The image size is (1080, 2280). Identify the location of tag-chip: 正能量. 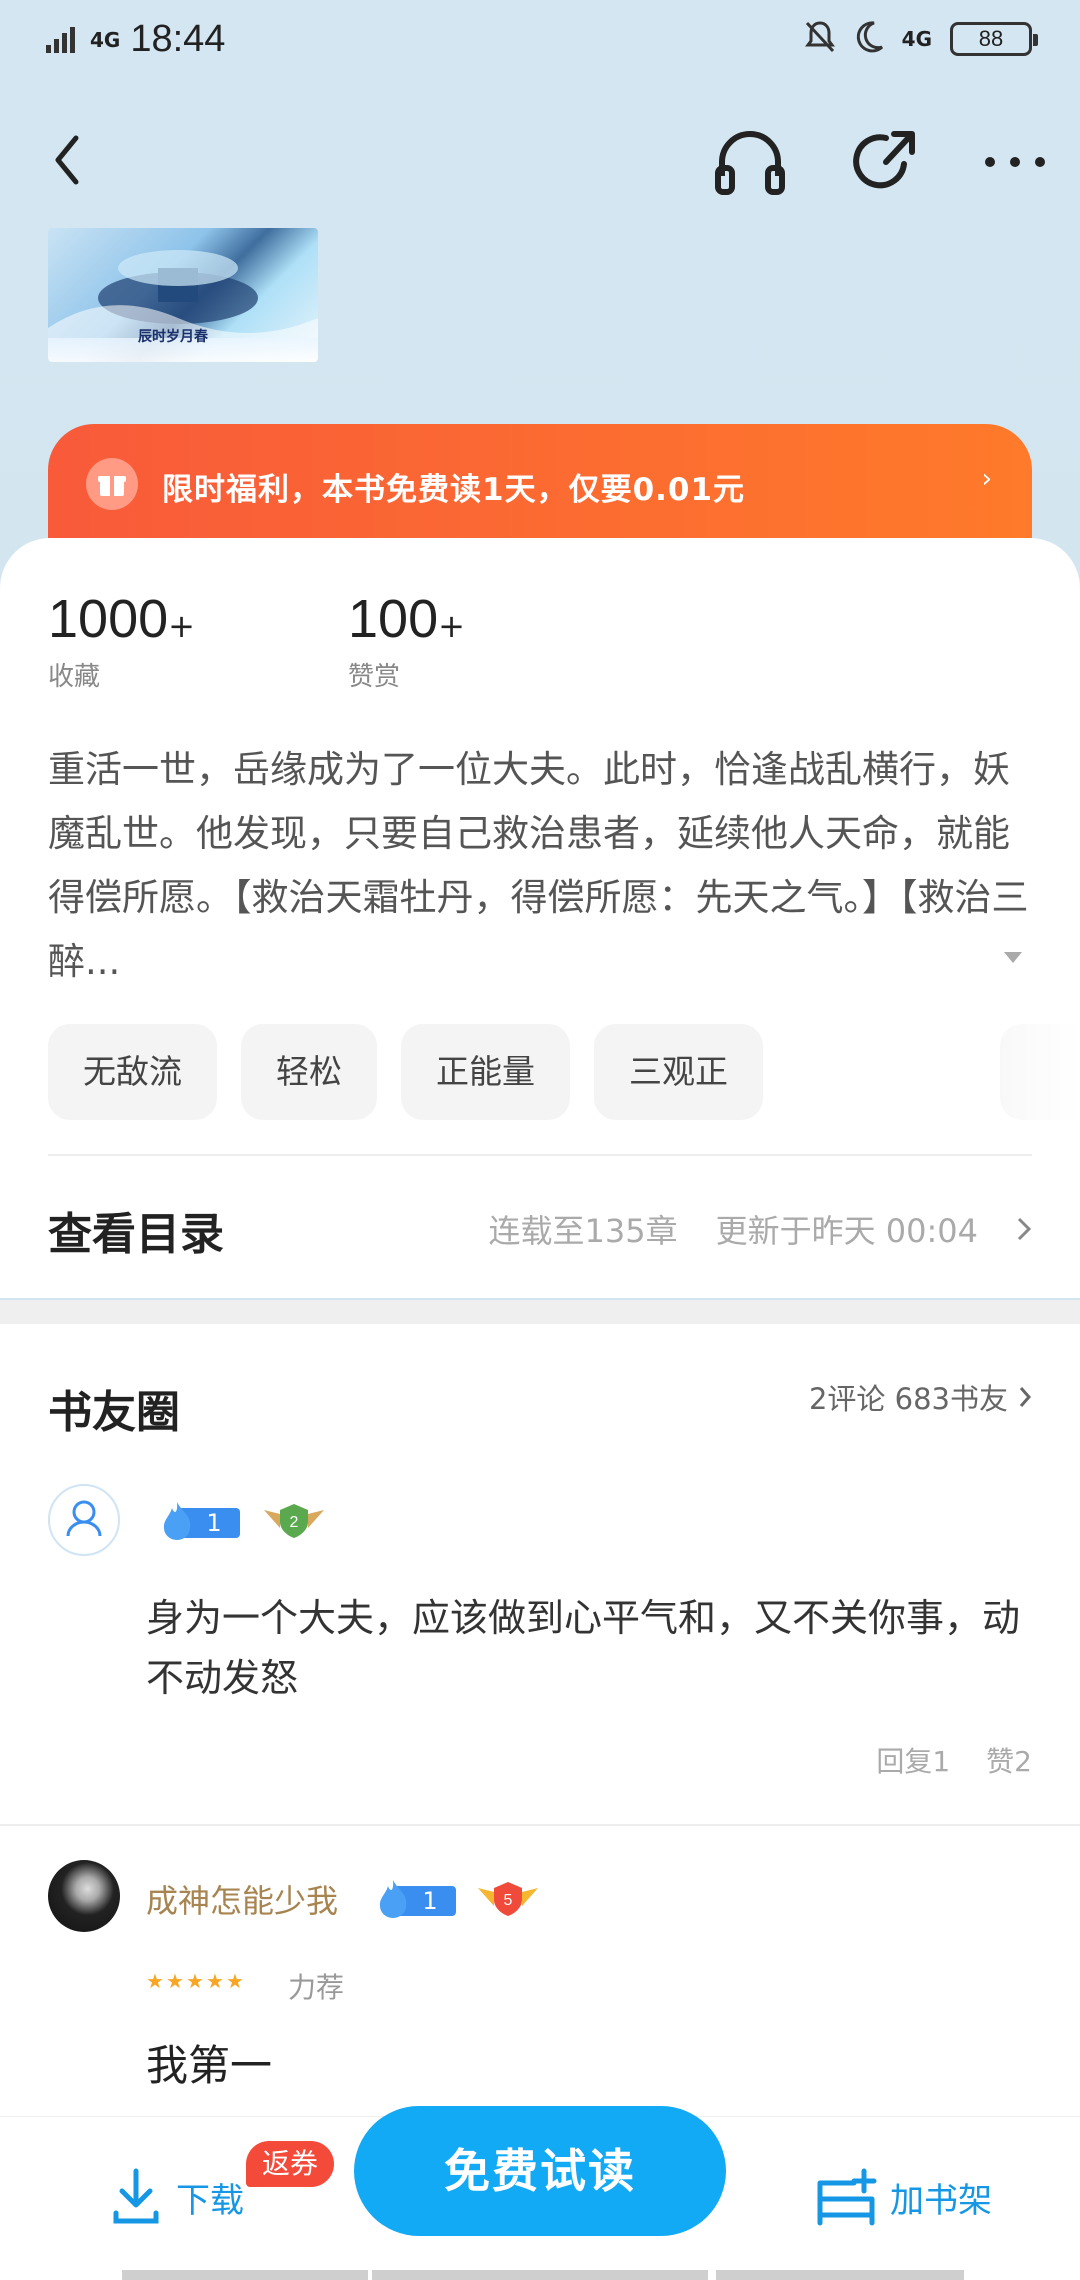
(485, 1072).